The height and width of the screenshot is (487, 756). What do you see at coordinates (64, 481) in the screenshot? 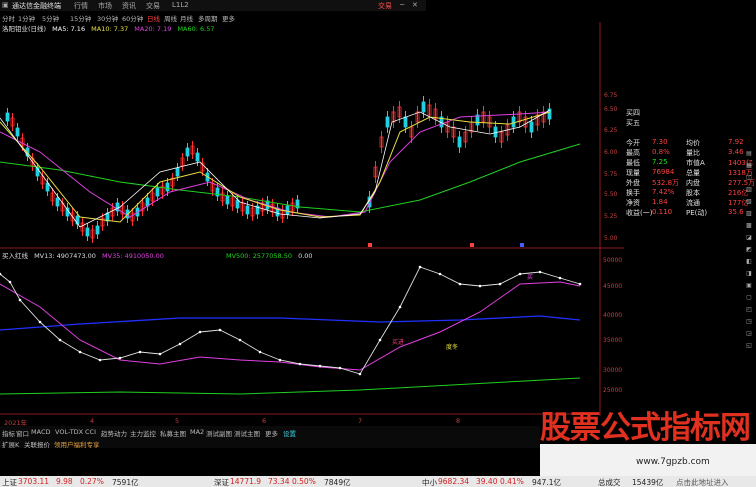
I see `status-field: 9.98` at bounding box center [64, 481].